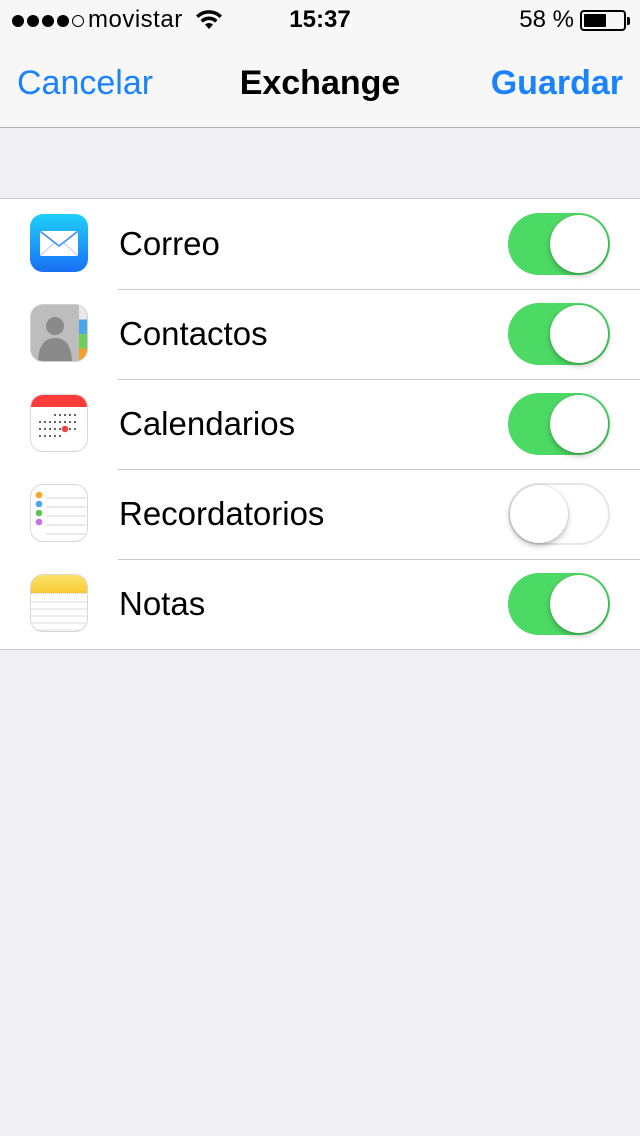 Image resolution: width=640 pixels, height=1136 pixels. Describe the element at coordinates (320, 84) in the screenshot. I see `navigation-bar: Cancelar Exchange Guardar` at that location.